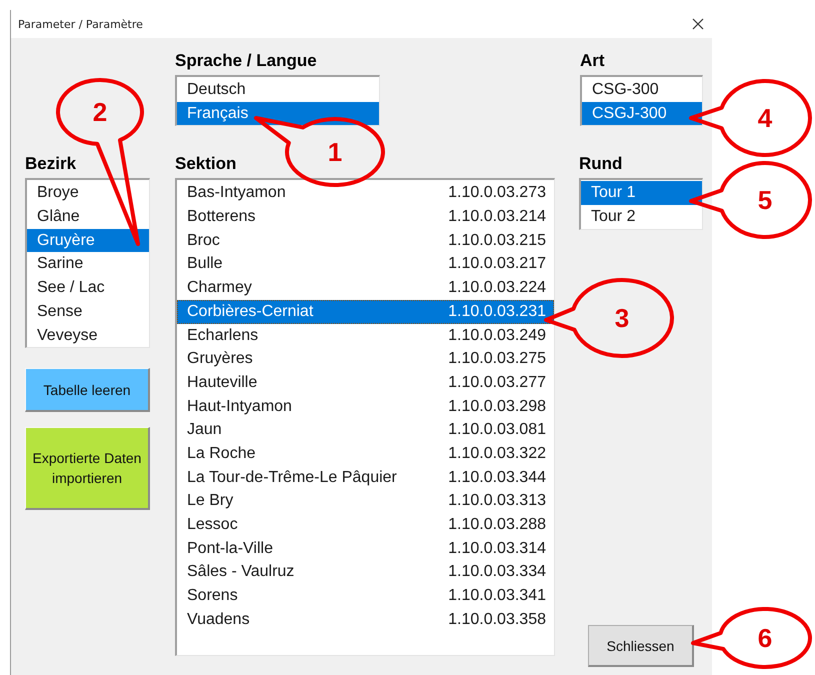 This screenshot has width=815, height=675. What do you see at coordinates (292, 478) in the screenshot?
I see `section-name: La Tour-de-Trême-Le Pâquier` at bounding box center [292, 478].